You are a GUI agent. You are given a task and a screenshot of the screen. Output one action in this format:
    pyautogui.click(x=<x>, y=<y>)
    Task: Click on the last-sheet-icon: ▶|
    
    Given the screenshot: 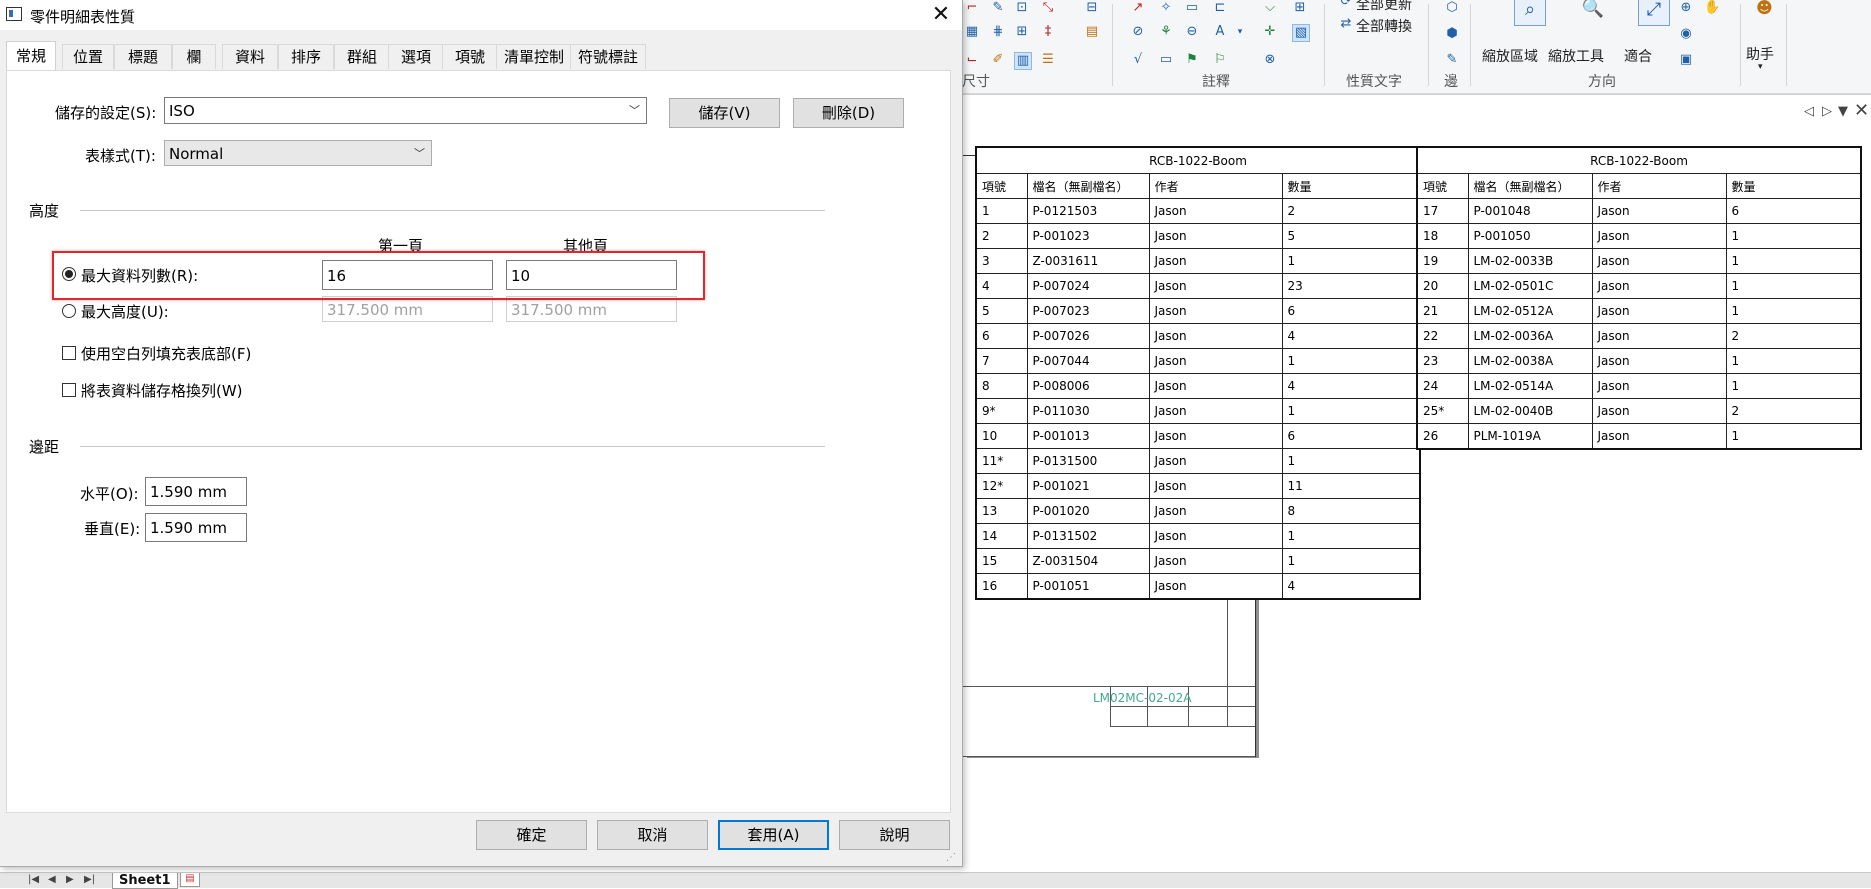 What is the action you would take?
    pyautogui.click(x=89, y=879)
    